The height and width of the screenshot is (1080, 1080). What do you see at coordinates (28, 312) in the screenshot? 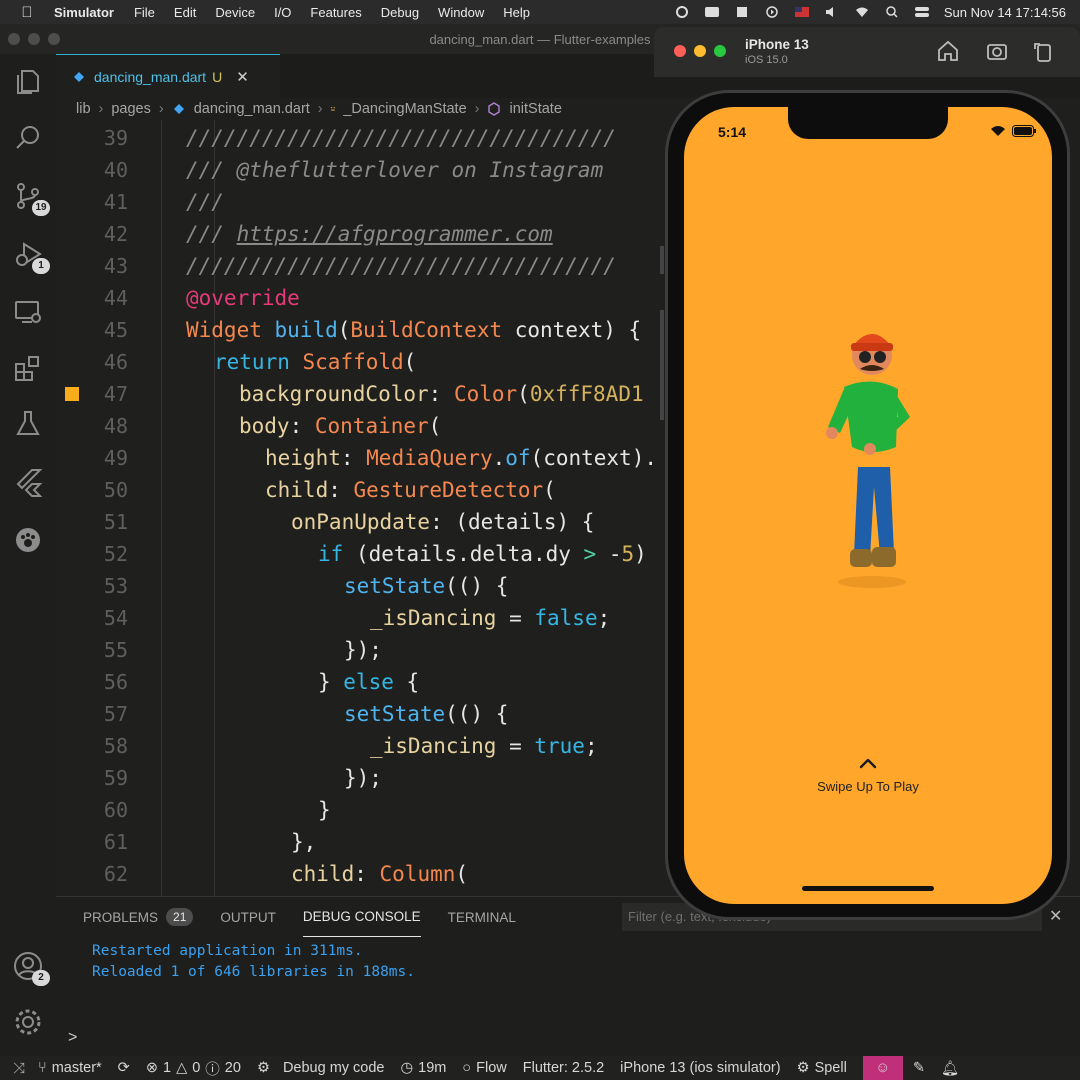
I see `remote-explorer-icon` at bounding box center [28, 312].